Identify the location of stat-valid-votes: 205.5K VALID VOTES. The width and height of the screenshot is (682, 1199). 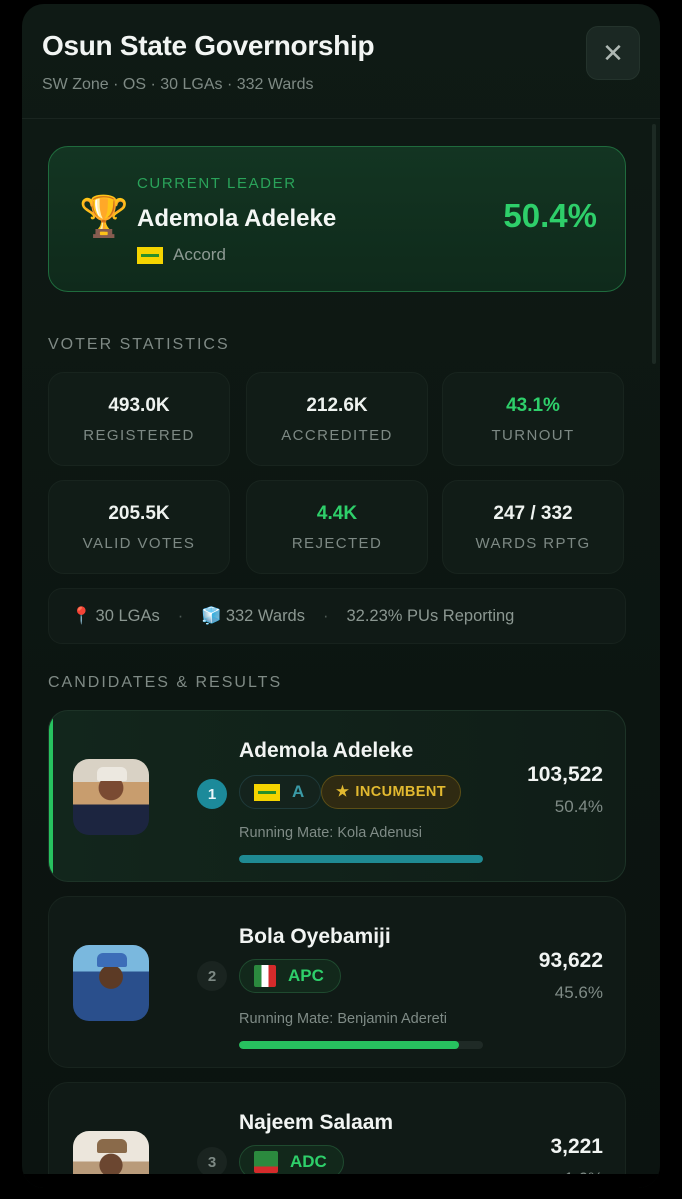
(139, 527).